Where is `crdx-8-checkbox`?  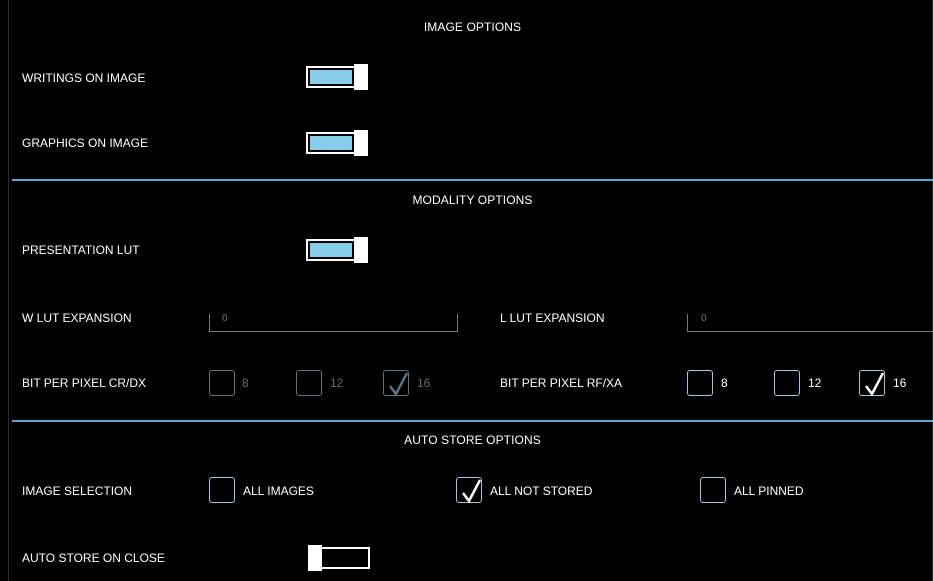
crdx-8-checkbox is located at coordinates (222, 383).